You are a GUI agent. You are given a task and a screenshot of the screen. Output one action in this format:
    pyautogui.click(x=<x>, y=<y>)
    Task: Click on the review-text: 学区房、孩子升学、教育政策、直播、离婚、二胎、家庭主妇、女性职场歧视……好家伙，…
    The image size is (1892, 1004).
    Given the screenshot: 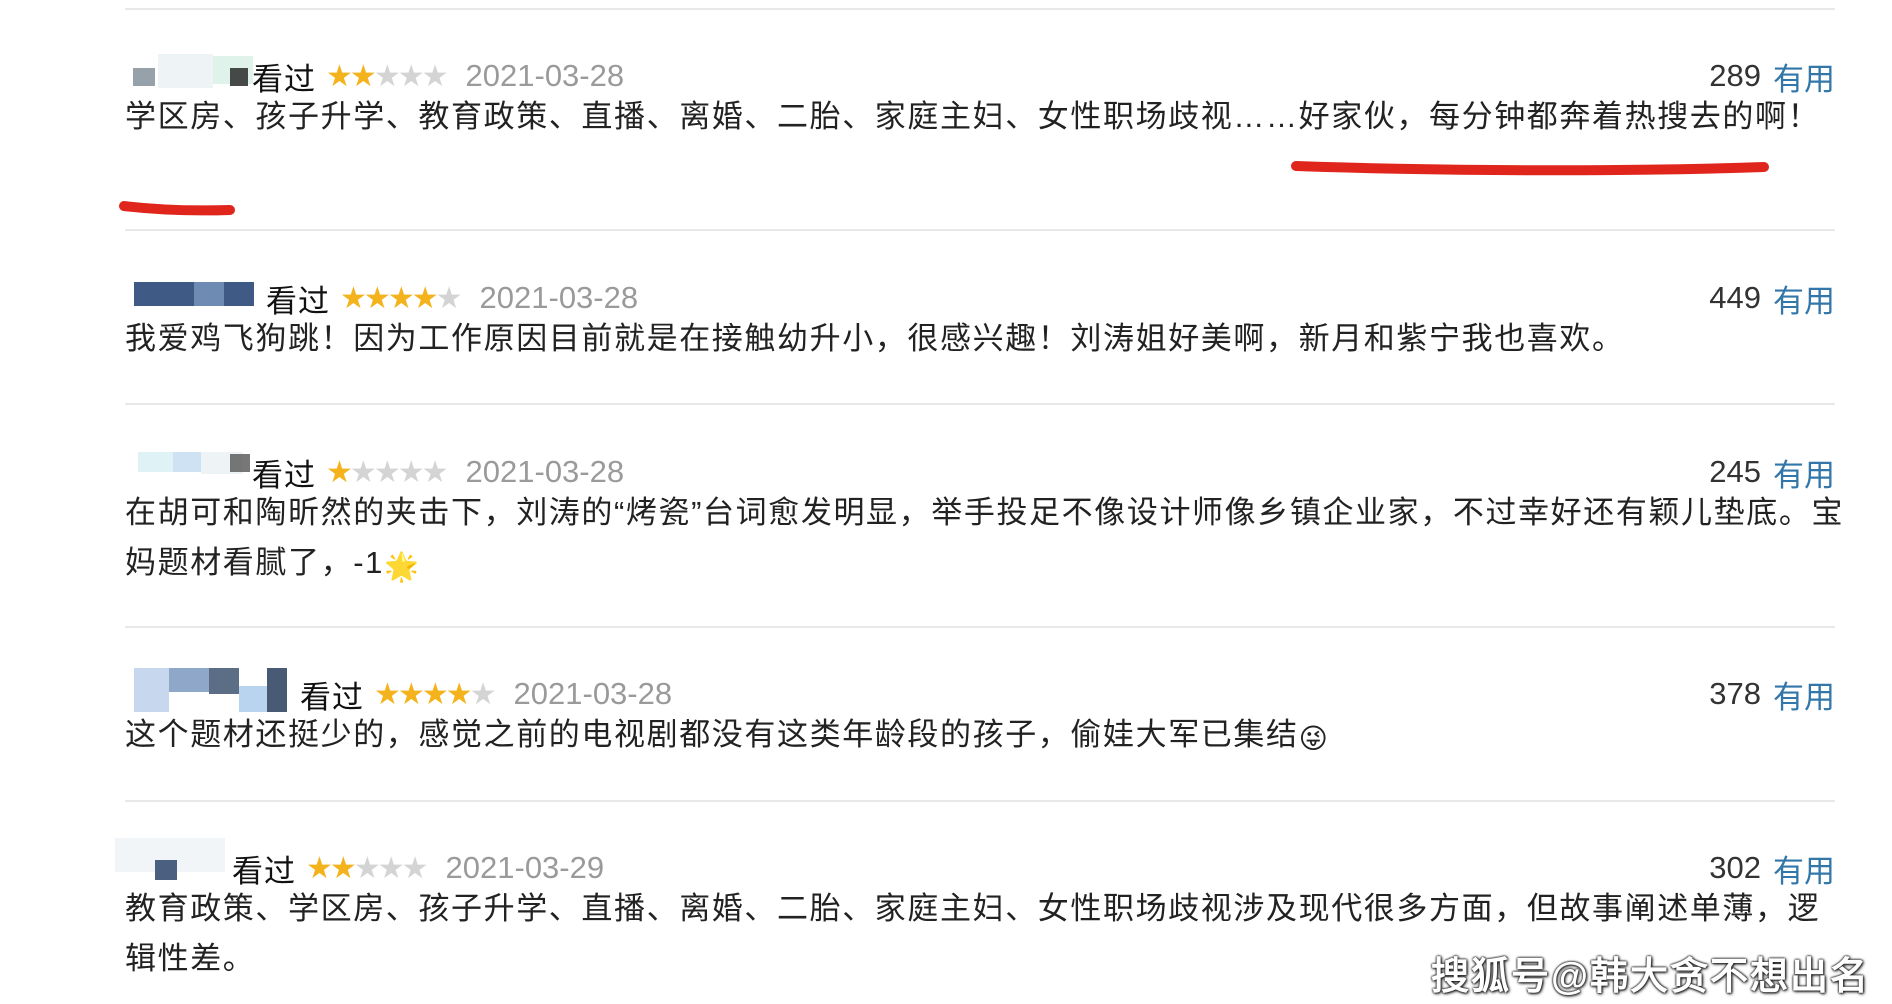 What is the action you would take?
    pyautogui.click(x=973, y=116)
    